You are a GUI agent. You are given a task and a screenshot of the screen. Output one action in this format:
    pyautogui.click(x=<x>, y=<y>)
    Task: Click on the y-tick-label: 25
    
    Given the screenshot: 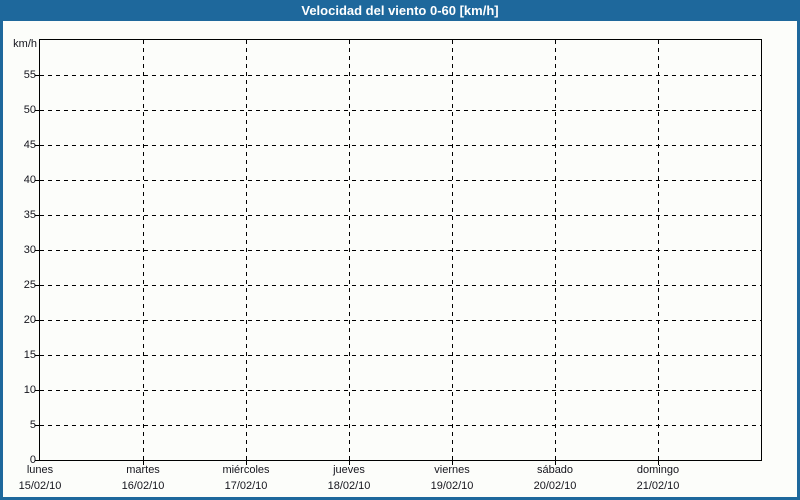 What is the action you would take?
    pyautogui.click(x=29, y=285)
    